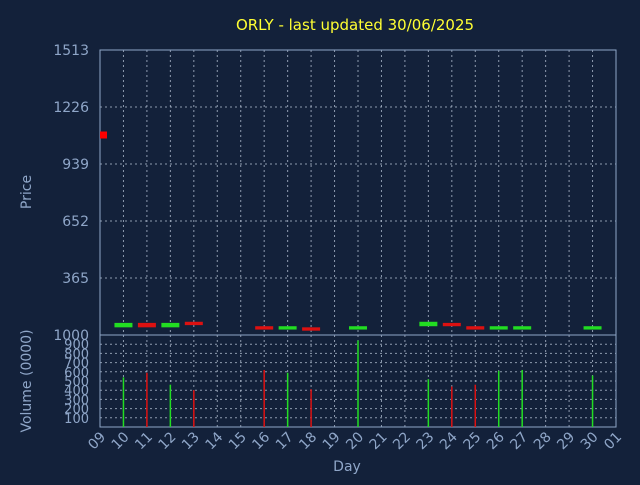 Image resolution: width=640 pixels, height=485 pixels. What do you see at coordinates (449, 441) in the screenshot?
I see `x-tick-label: 24` at bounding box center [449, 441].